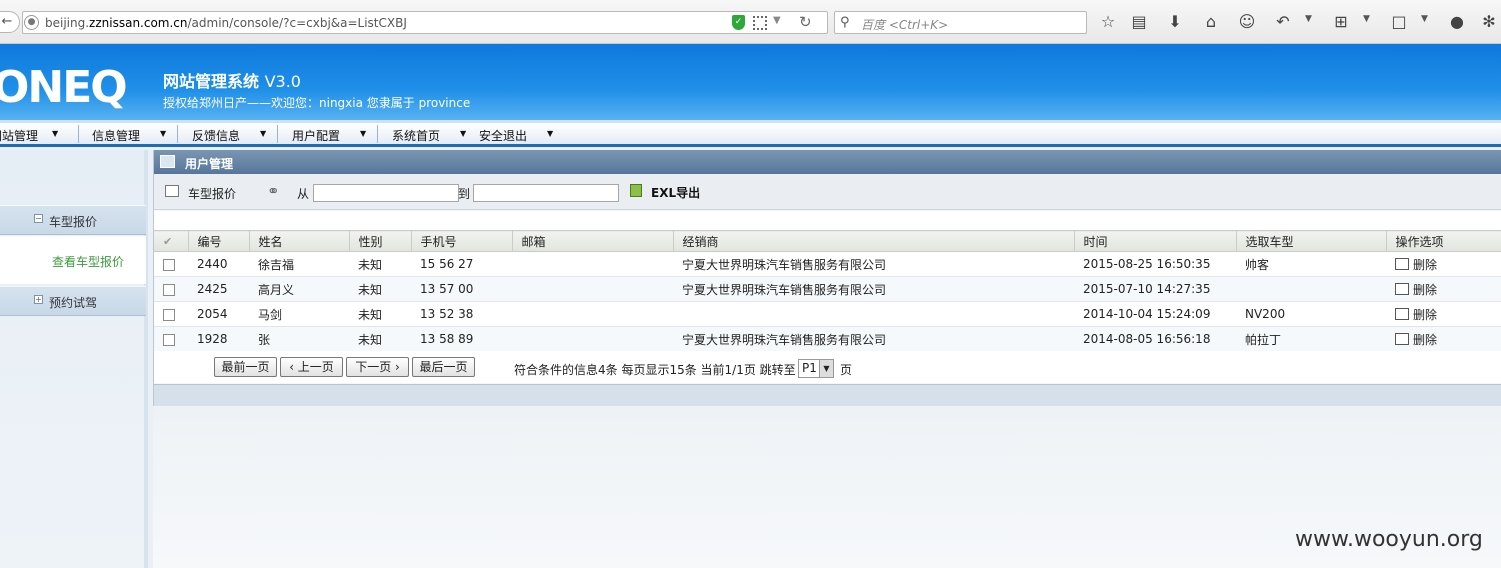 This screenshot has width=1501, height=568. Describe the element at coordinates (1283, 22) in the screenshot. I see `undo-icon: ↶` at that location.